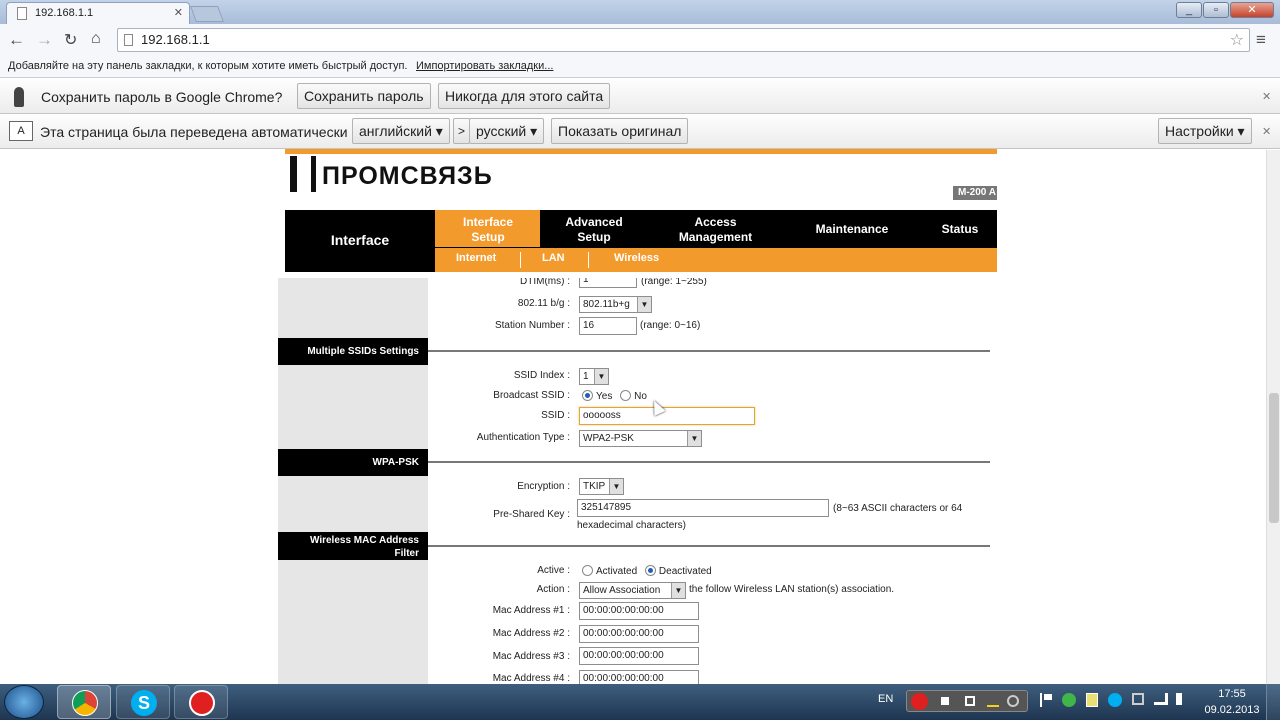 This screenshot has width=1280, height=720. Describe the element at coordinates (650, 570) in the screenshot. I see `deactivated-radio` at that location.